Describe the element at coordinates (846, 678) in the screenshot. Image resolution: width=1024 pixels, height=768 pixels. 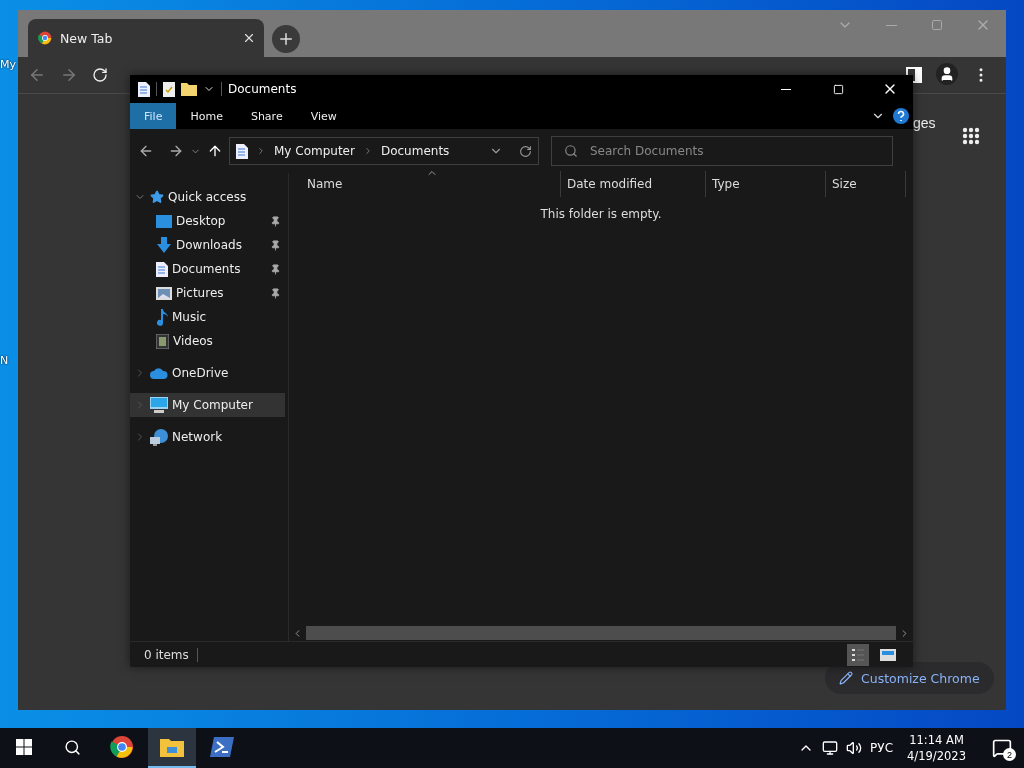
I see `pencil-icon` at that location.